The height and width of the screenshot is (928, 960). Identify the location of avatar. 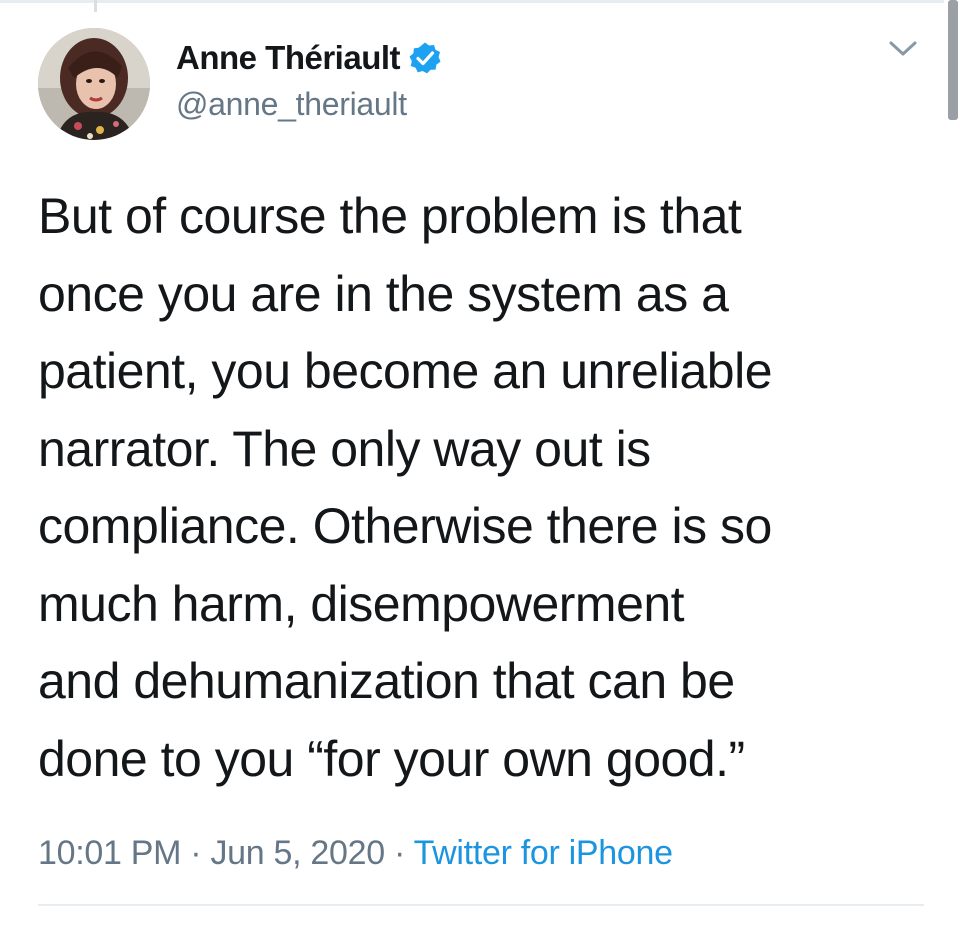
(94, 84).